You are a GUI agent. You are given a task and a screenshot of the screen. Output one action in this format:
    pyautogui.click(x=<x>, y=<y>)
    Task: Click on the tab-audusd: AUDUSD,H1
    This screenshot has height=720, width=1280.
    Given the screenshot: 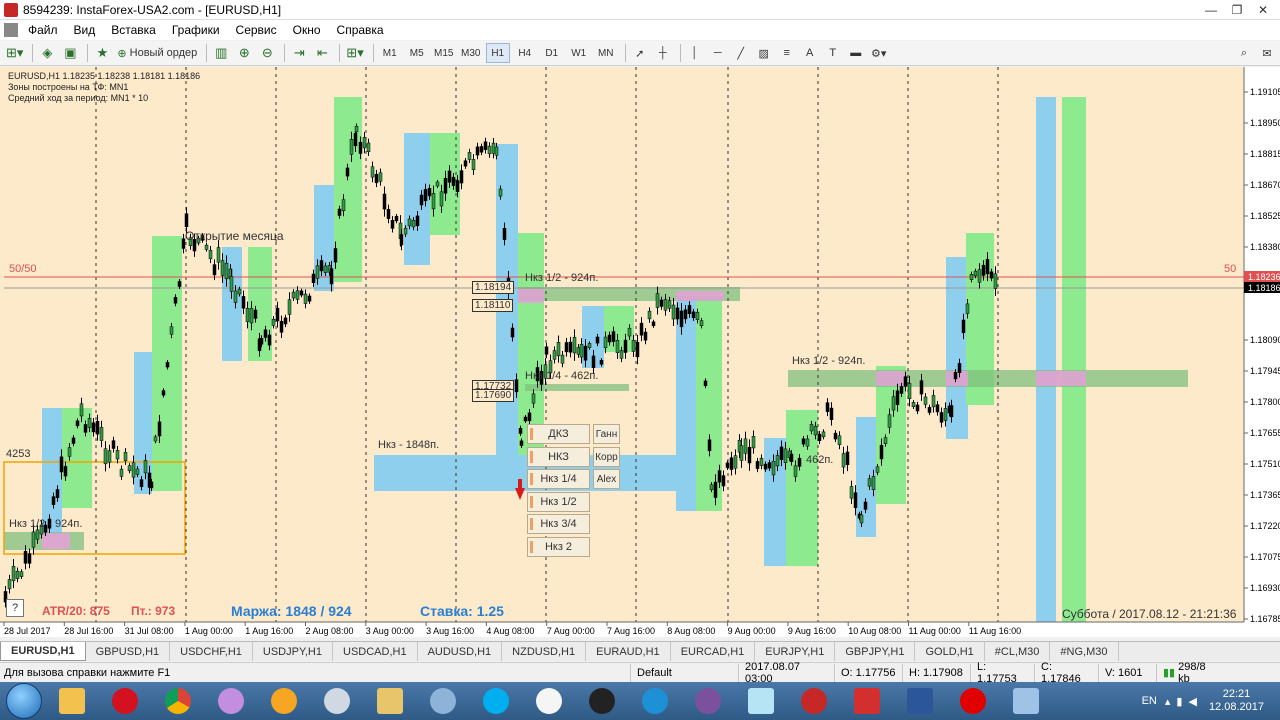 What is the action you would take?
    pyautogui.click(x=460, y=651)
    